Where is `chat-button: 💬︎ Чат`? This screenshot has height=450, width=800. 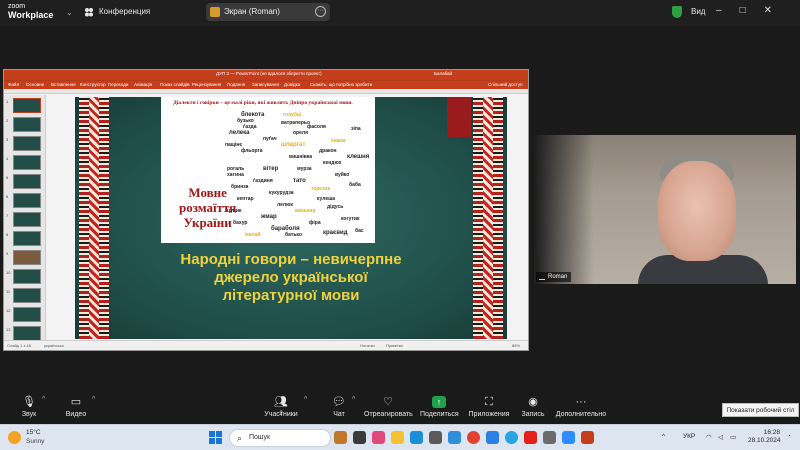
chat-button: 💬︎ Чат is located at coordinates (339, 407).